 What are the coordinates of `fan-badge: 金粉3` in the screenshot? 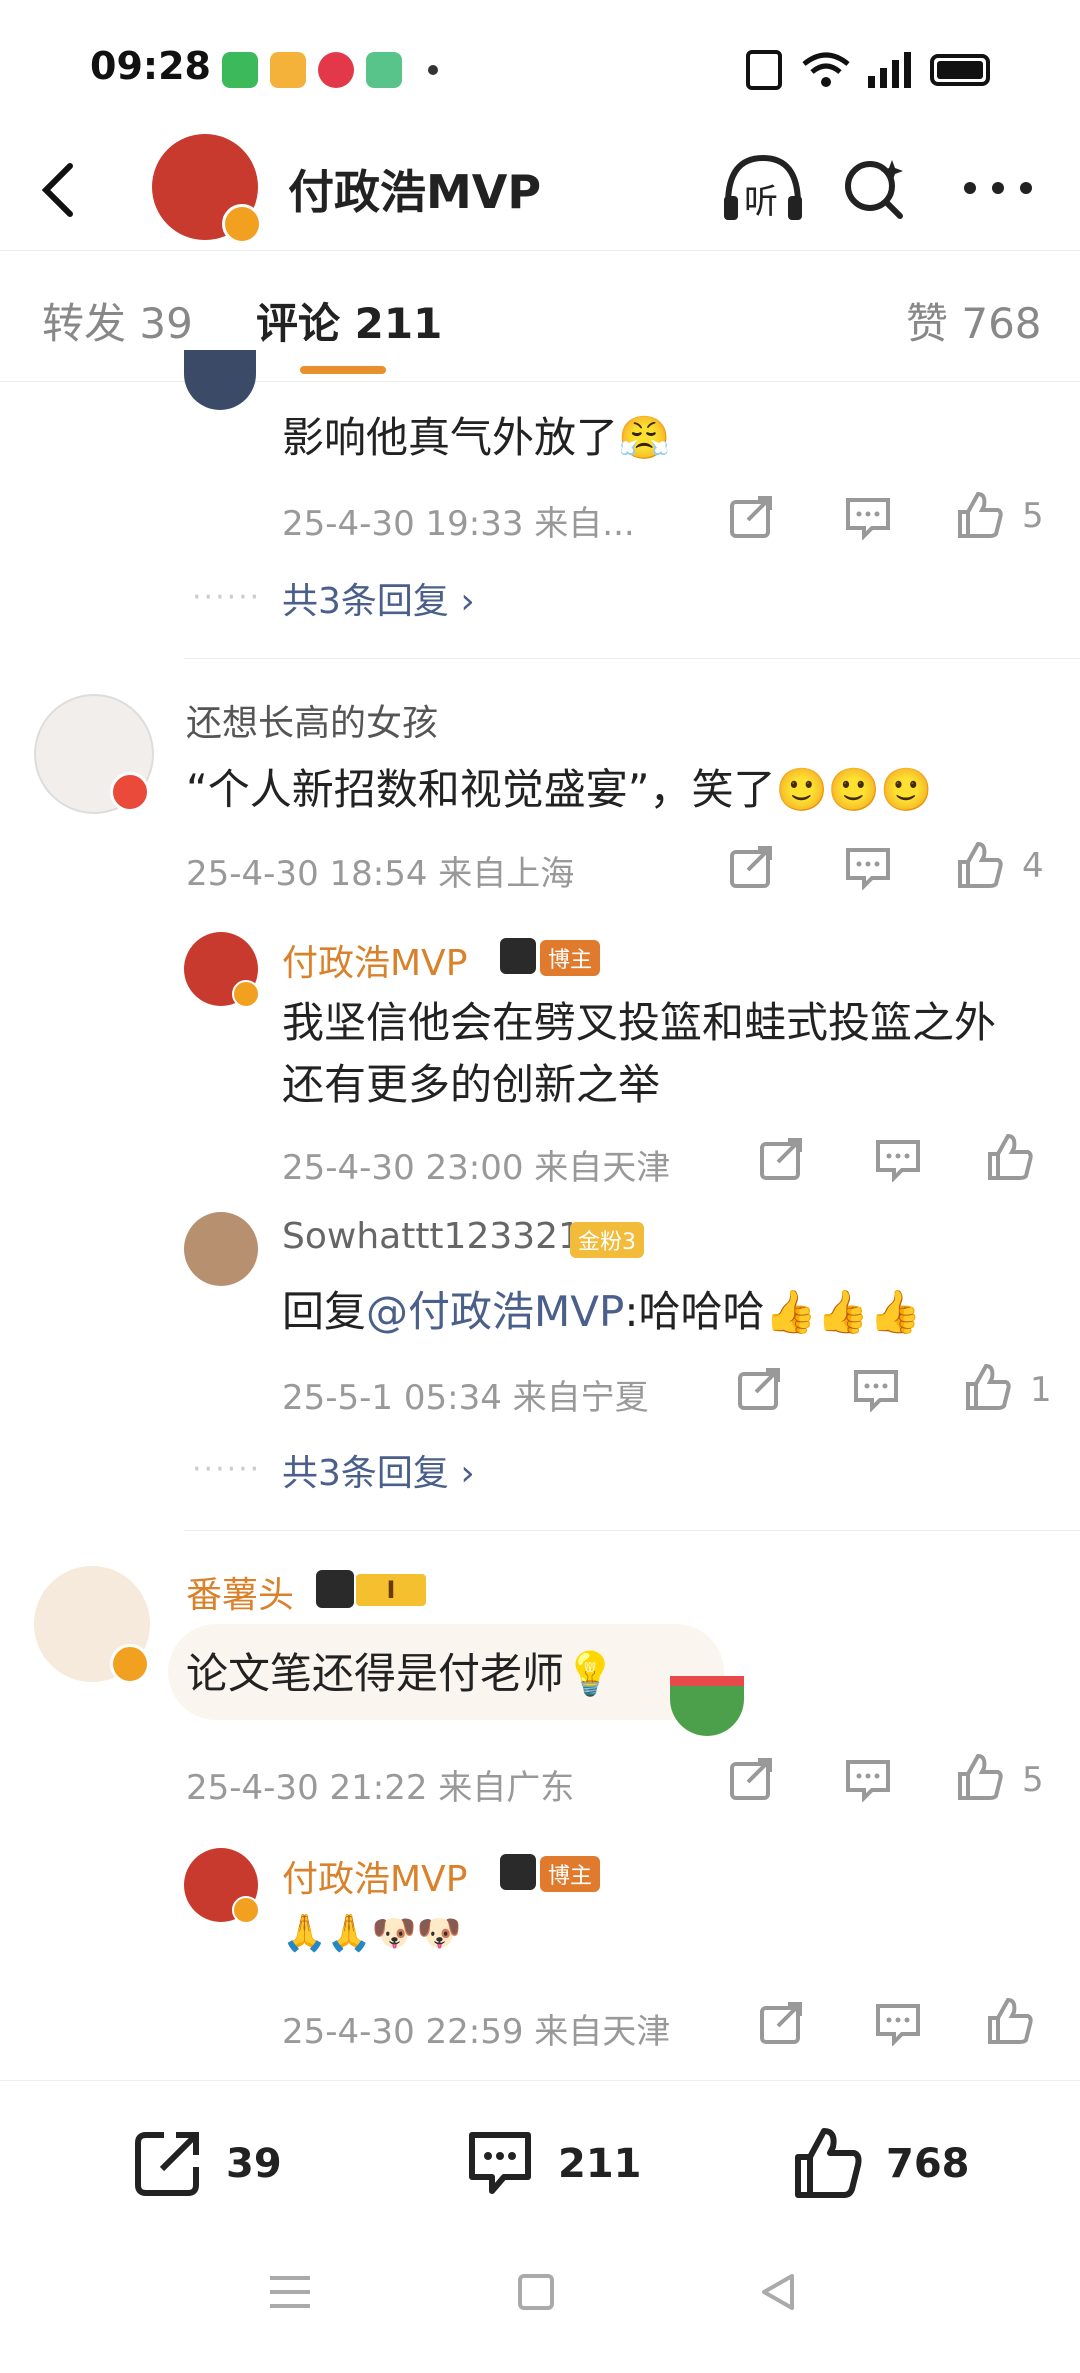 It's located at (607, 1240).